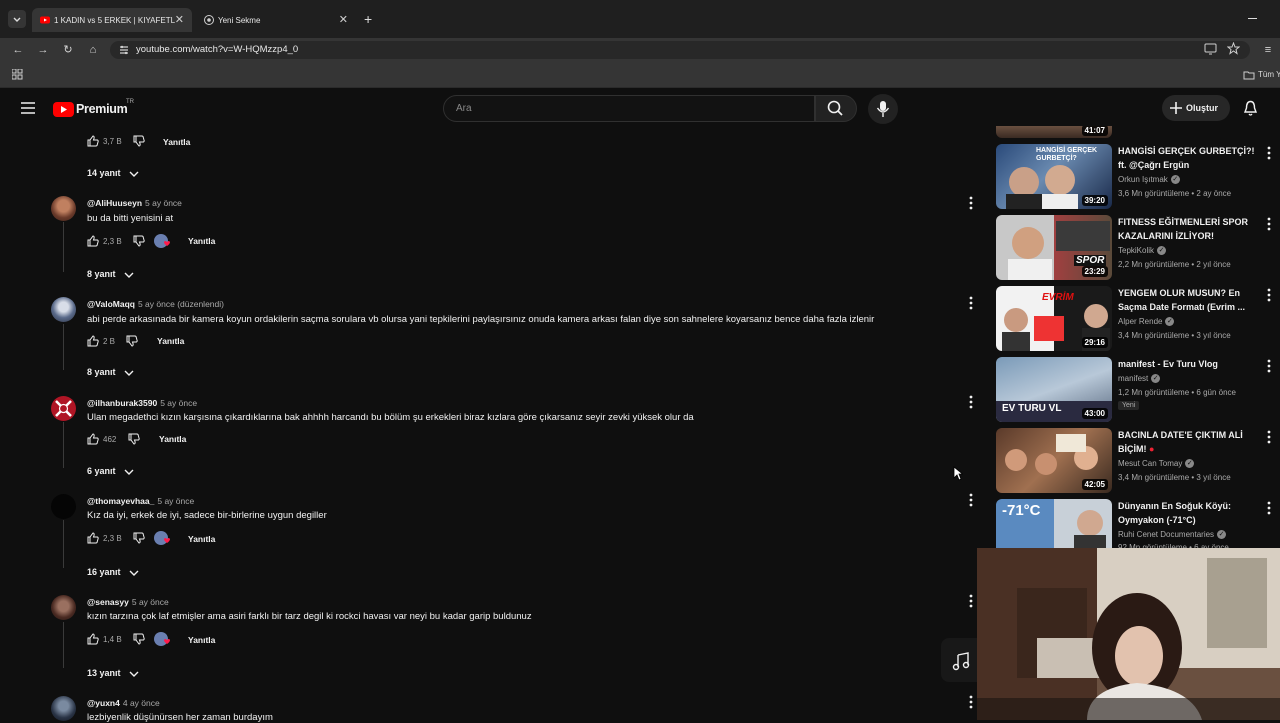  I want to click on video-channel: Ruhi Cenet Documentaries ✓, so click(1172, 535).